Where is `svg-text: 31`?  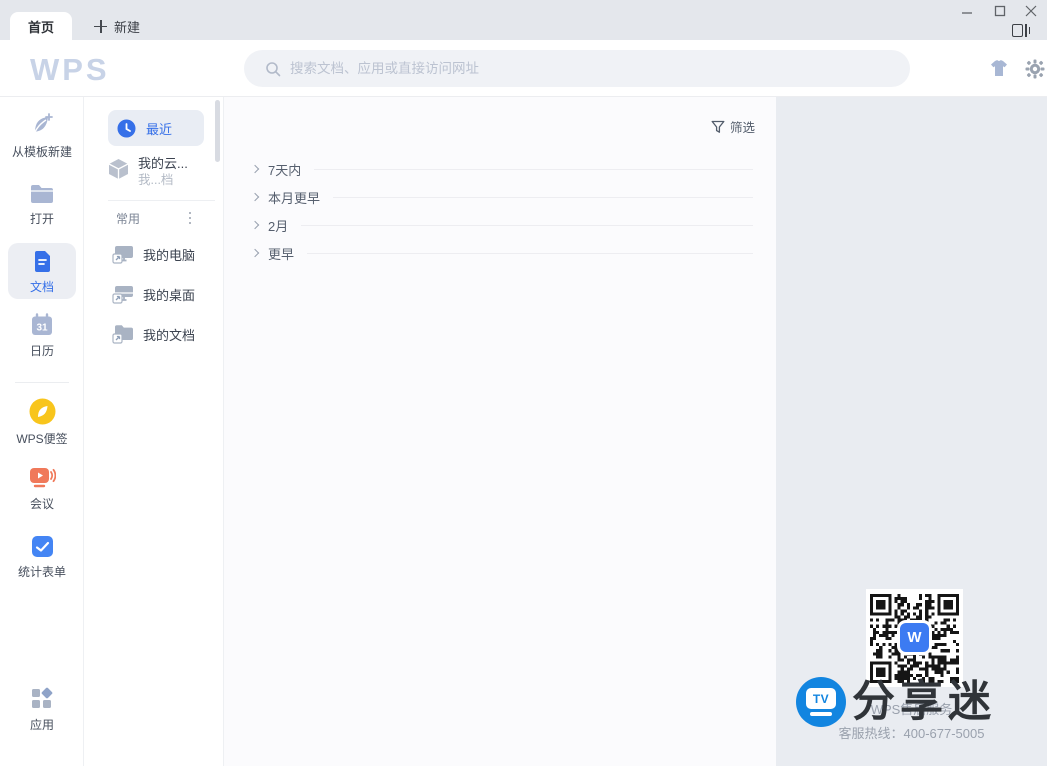 svg-text: 31 is located at coordinates (42, 328).